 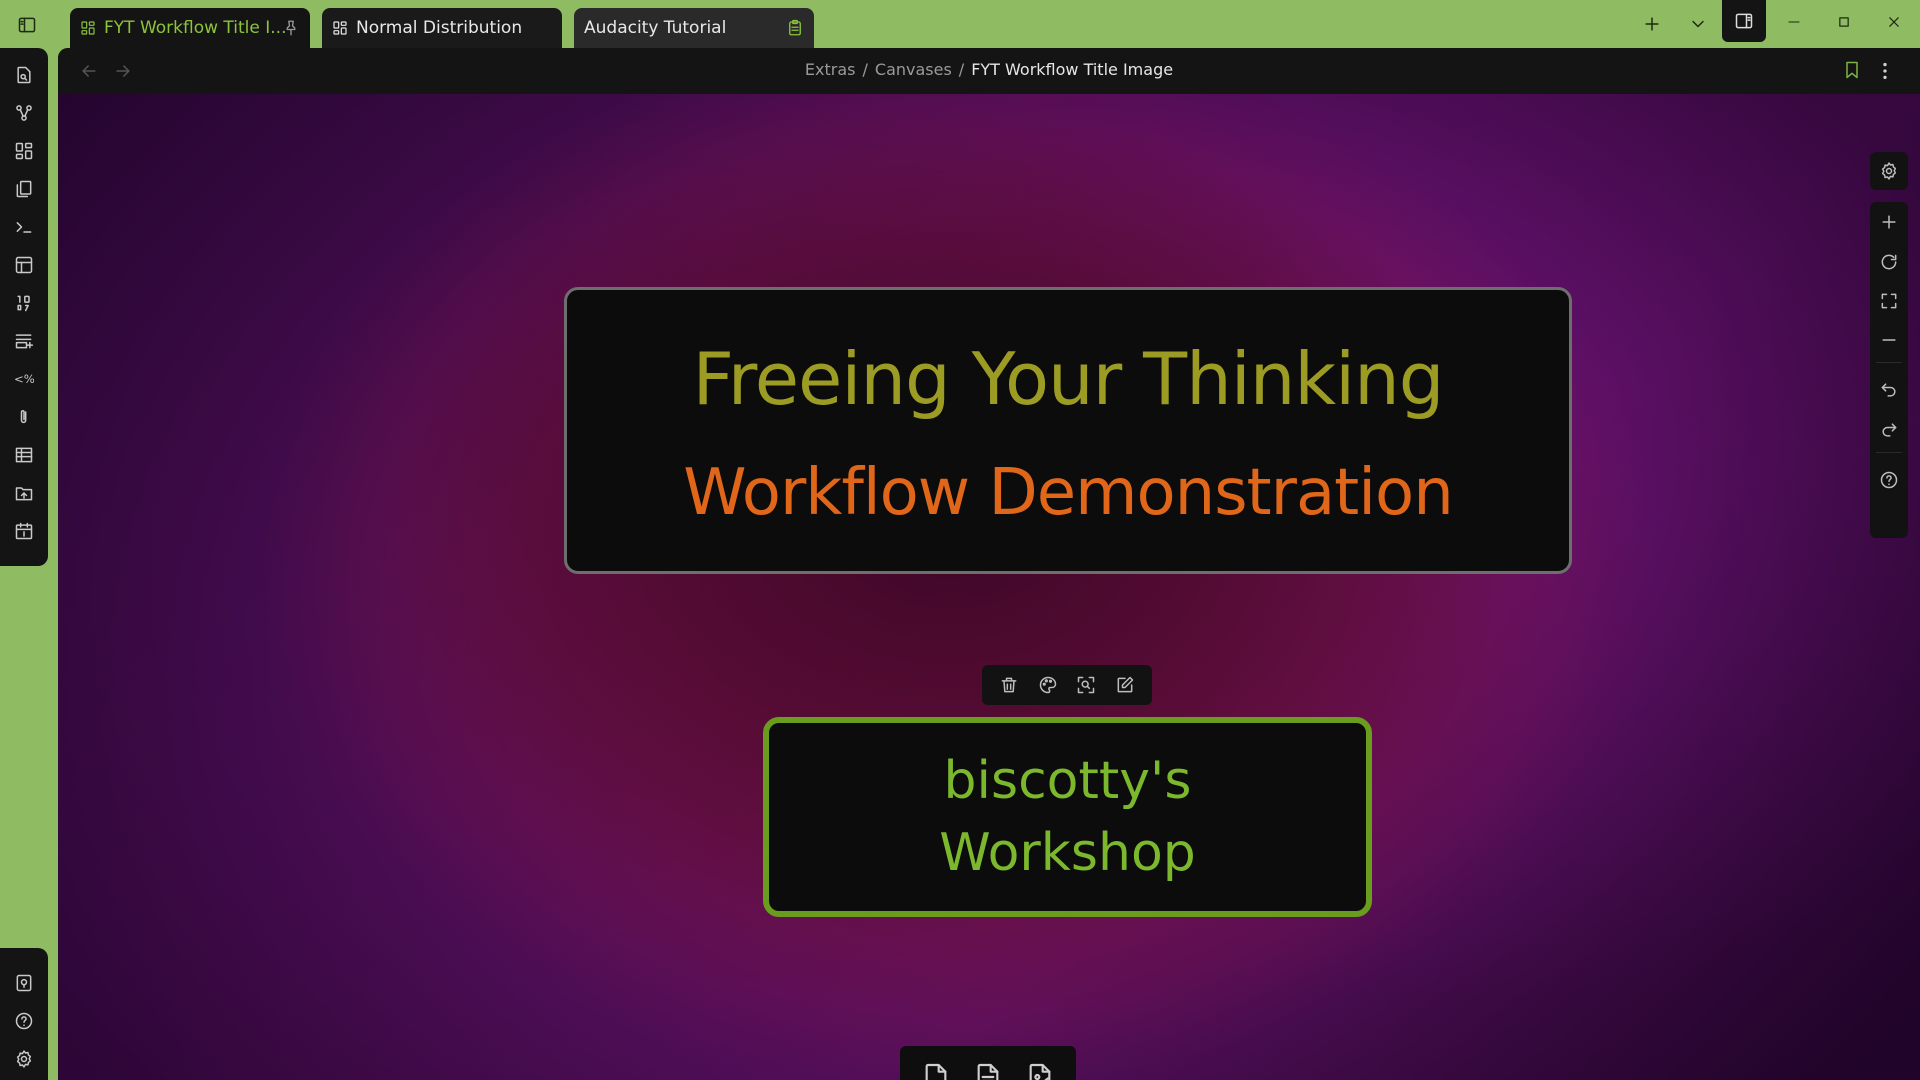 What do you see at coordinates (988, 1070) in the screenshot?
I see `add-note-icon` at bounding box center [988, 1070].